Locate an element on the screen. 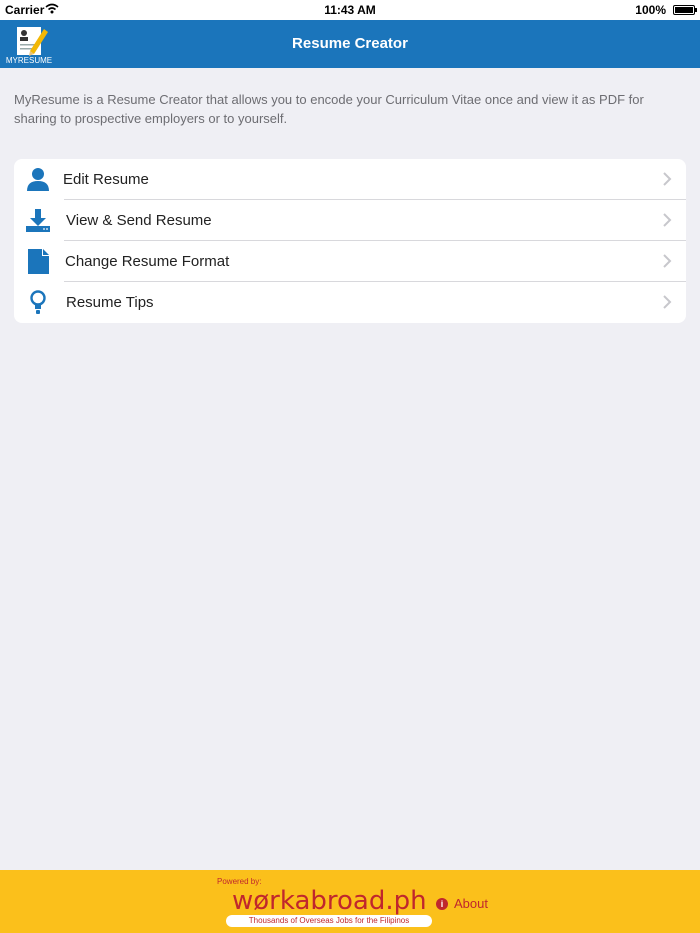  menu-item-label: Edit Resume is located at coordinates (106, 179).